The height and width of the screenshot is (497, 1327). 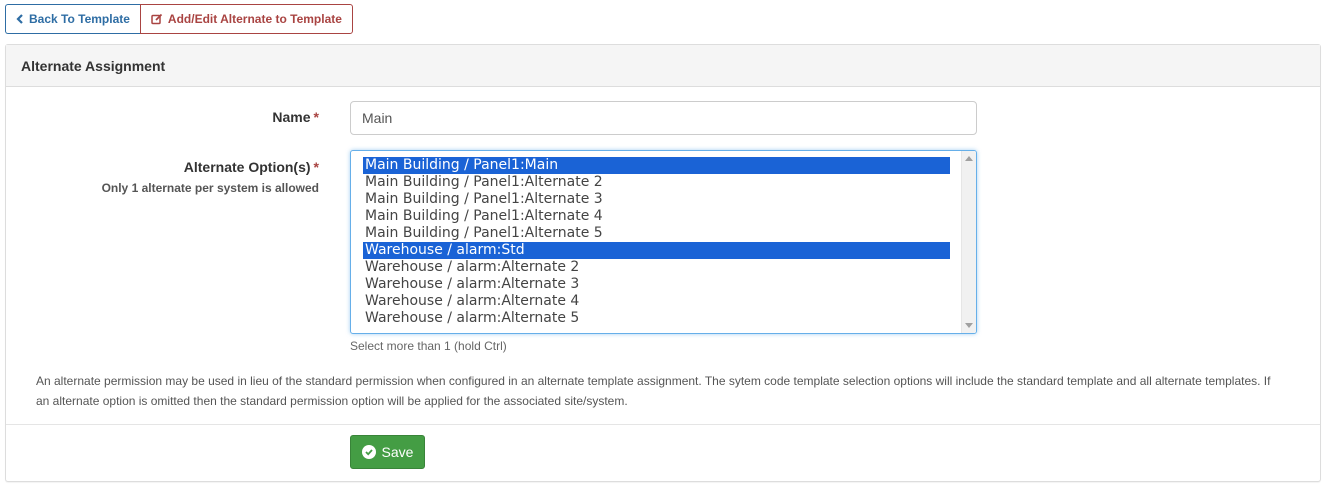 What do you see at coordinates (157, 19) in the screenshot?
I see `edit-square-icon` at bounding box center [157, 19].